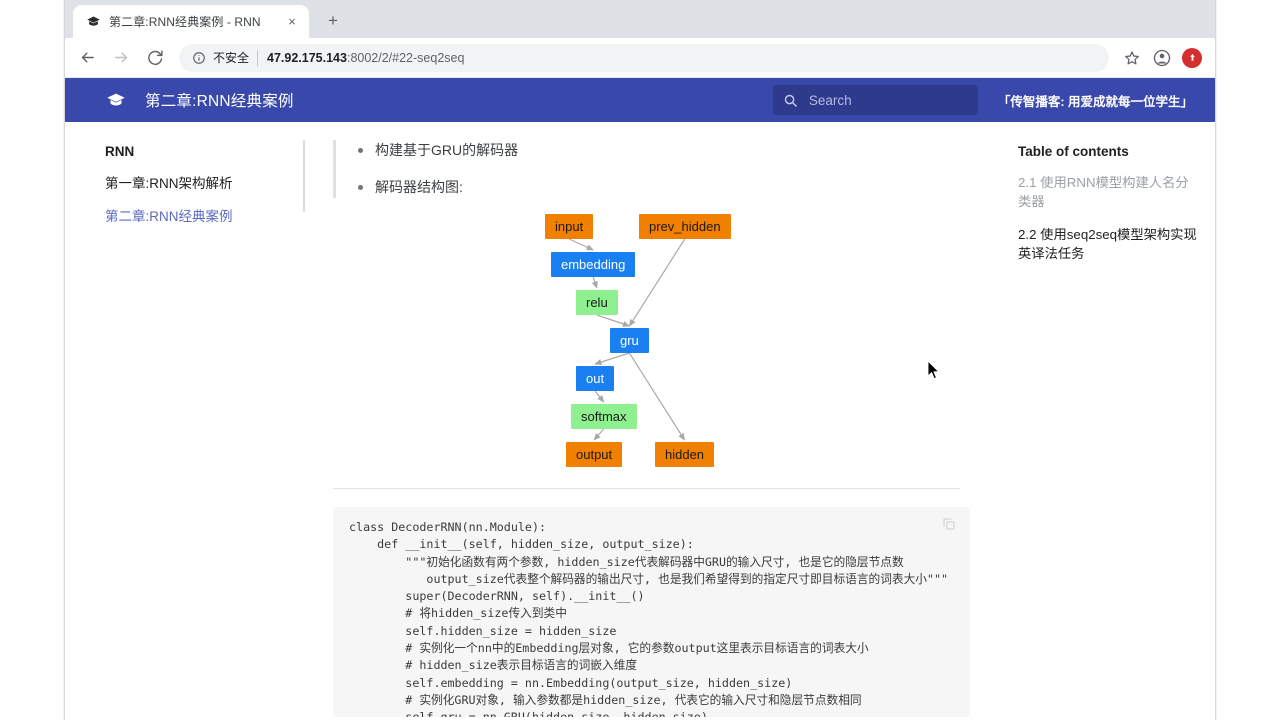 This screenshot has height=720, width=1280. I want to click on diagram-edge-gru-to-out, so click(612, 358).